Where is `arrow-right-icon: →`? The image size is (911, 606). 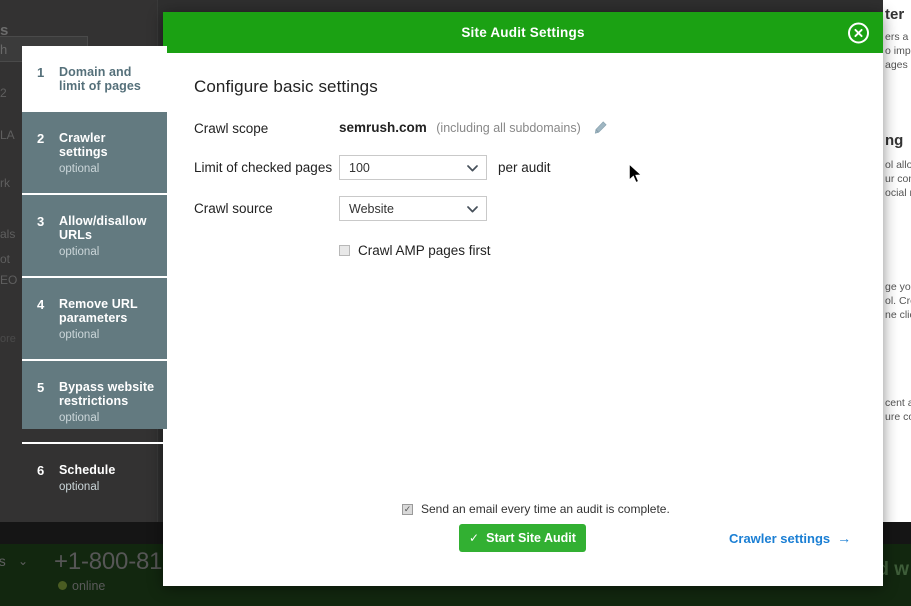
arrow-right-icon: → is located at coordinates (844, 538).